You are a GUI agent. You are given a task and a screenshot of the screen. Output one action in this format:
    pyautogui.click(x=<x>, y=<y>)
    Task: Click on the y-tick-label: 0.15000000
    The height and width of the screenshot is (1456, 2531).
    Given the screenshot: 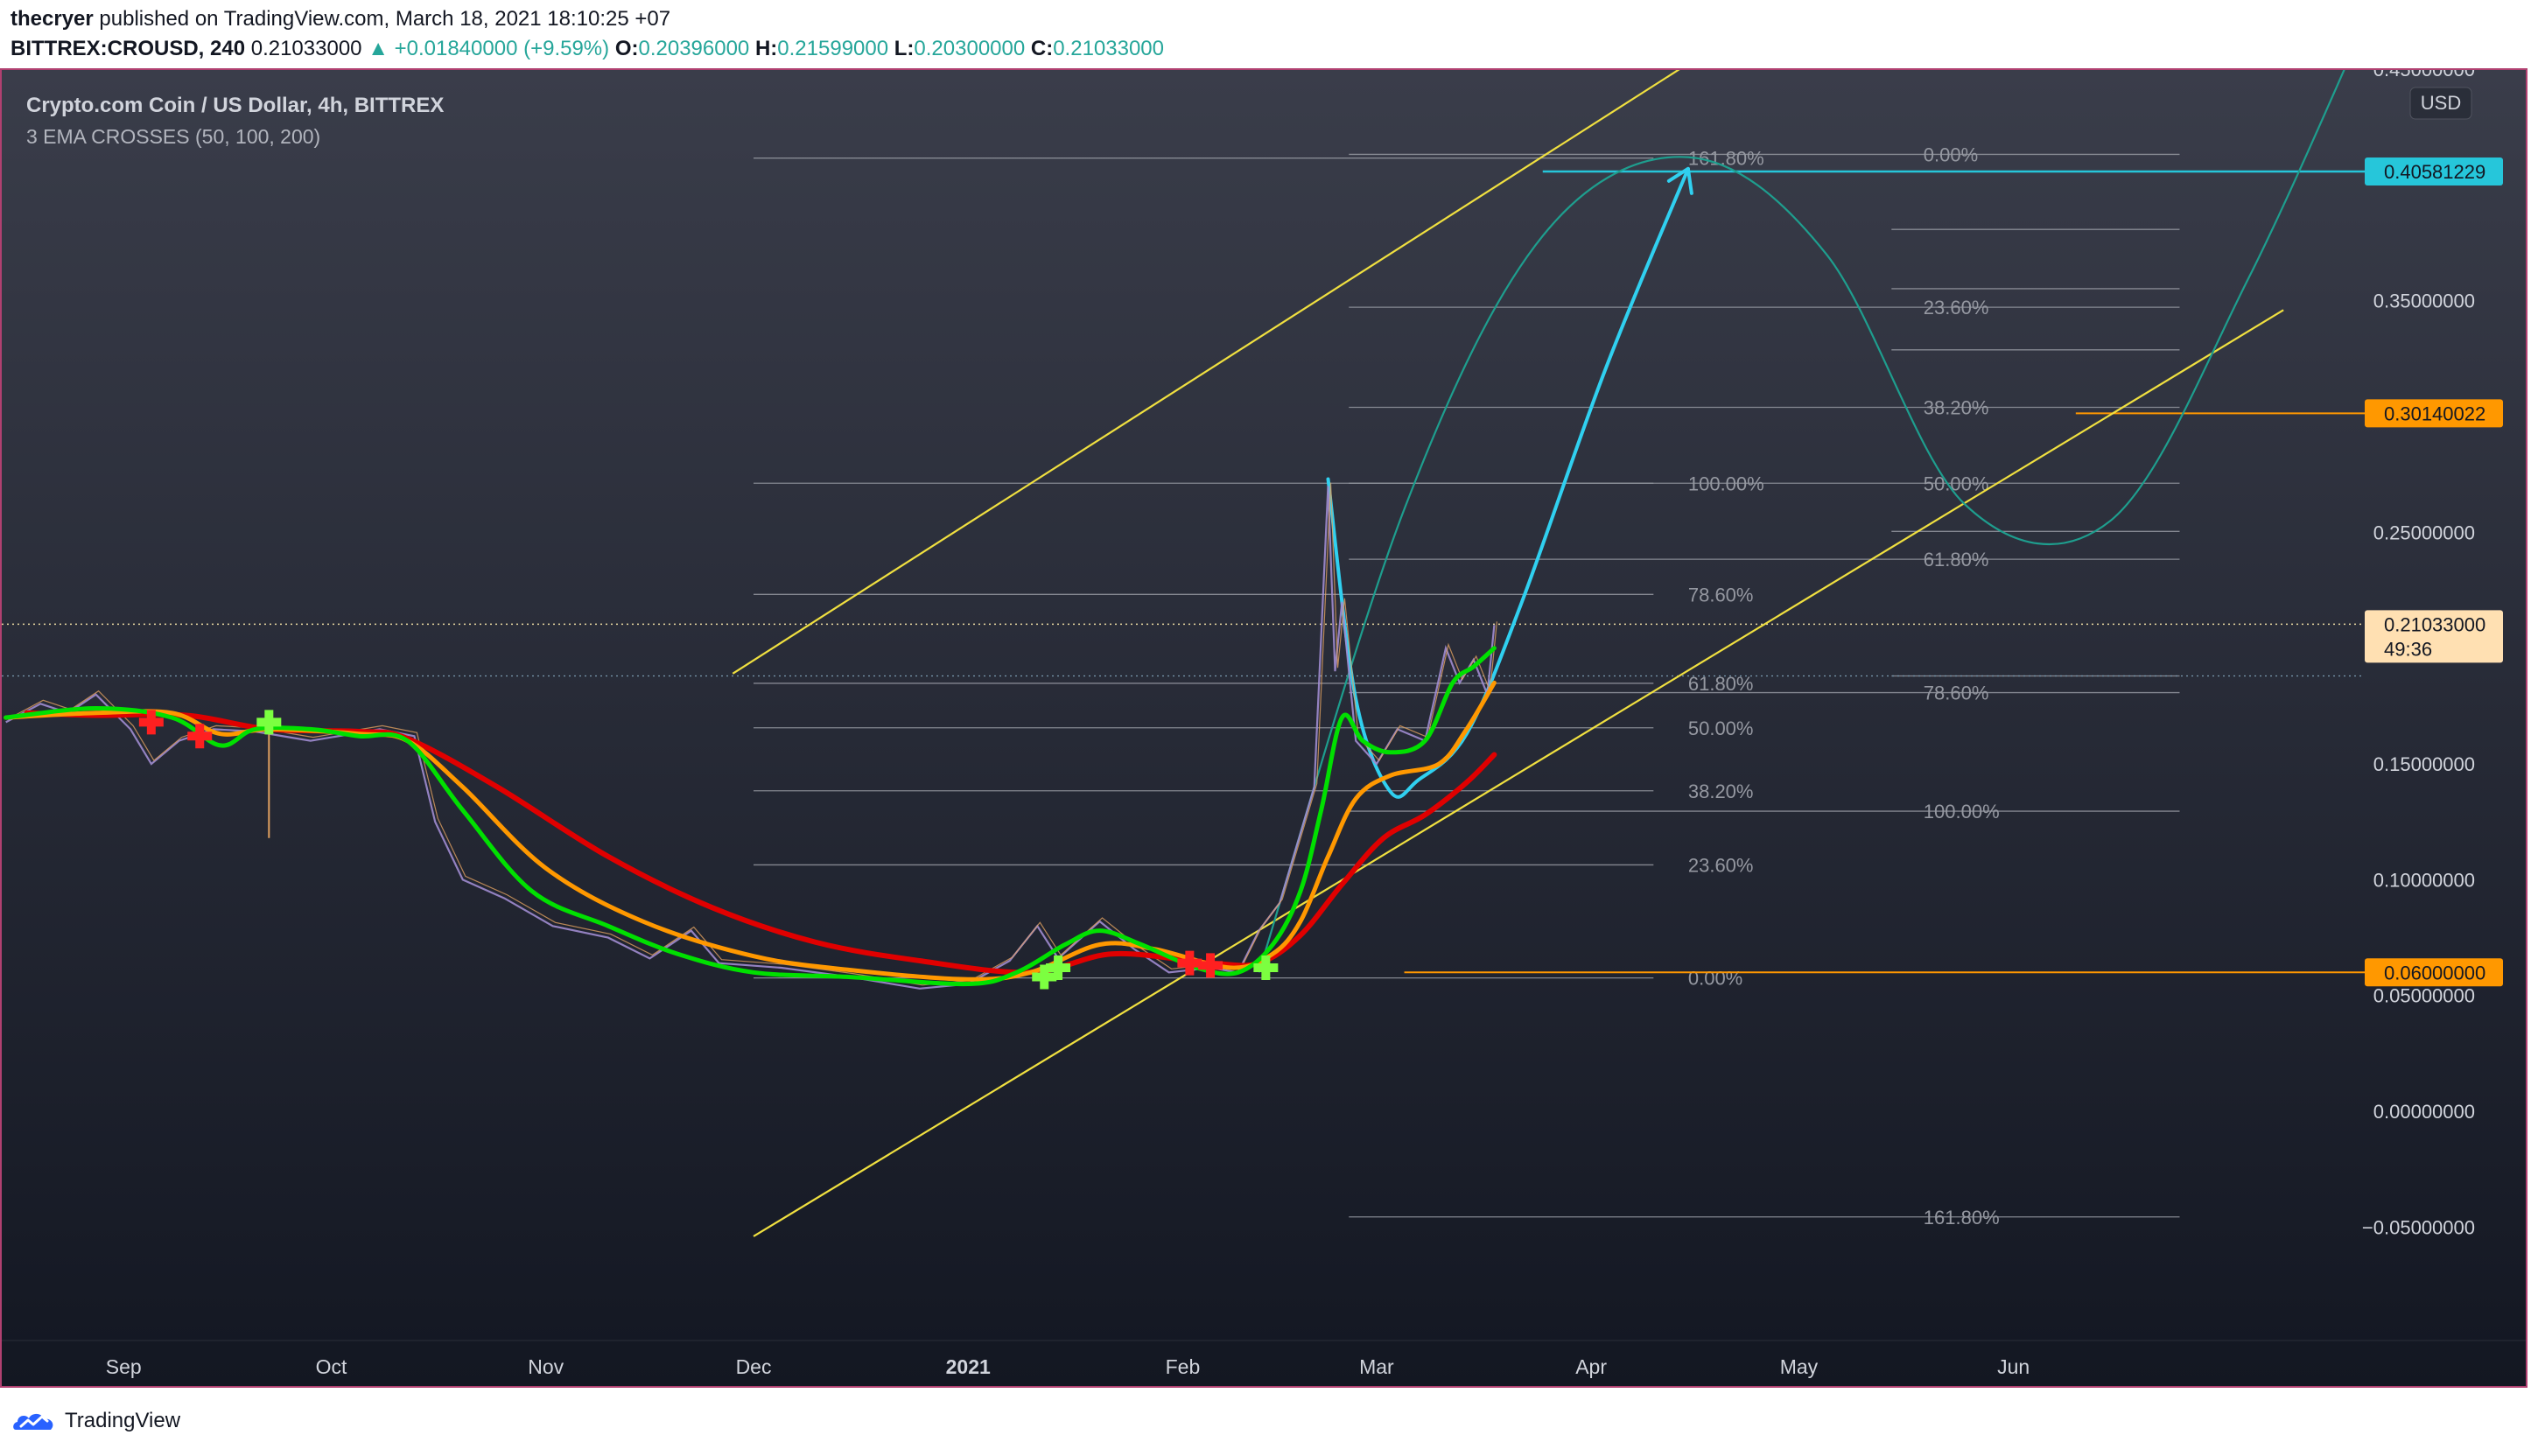 What is the action you would take?
    pyautogui.click(x=2424, y=764)
    